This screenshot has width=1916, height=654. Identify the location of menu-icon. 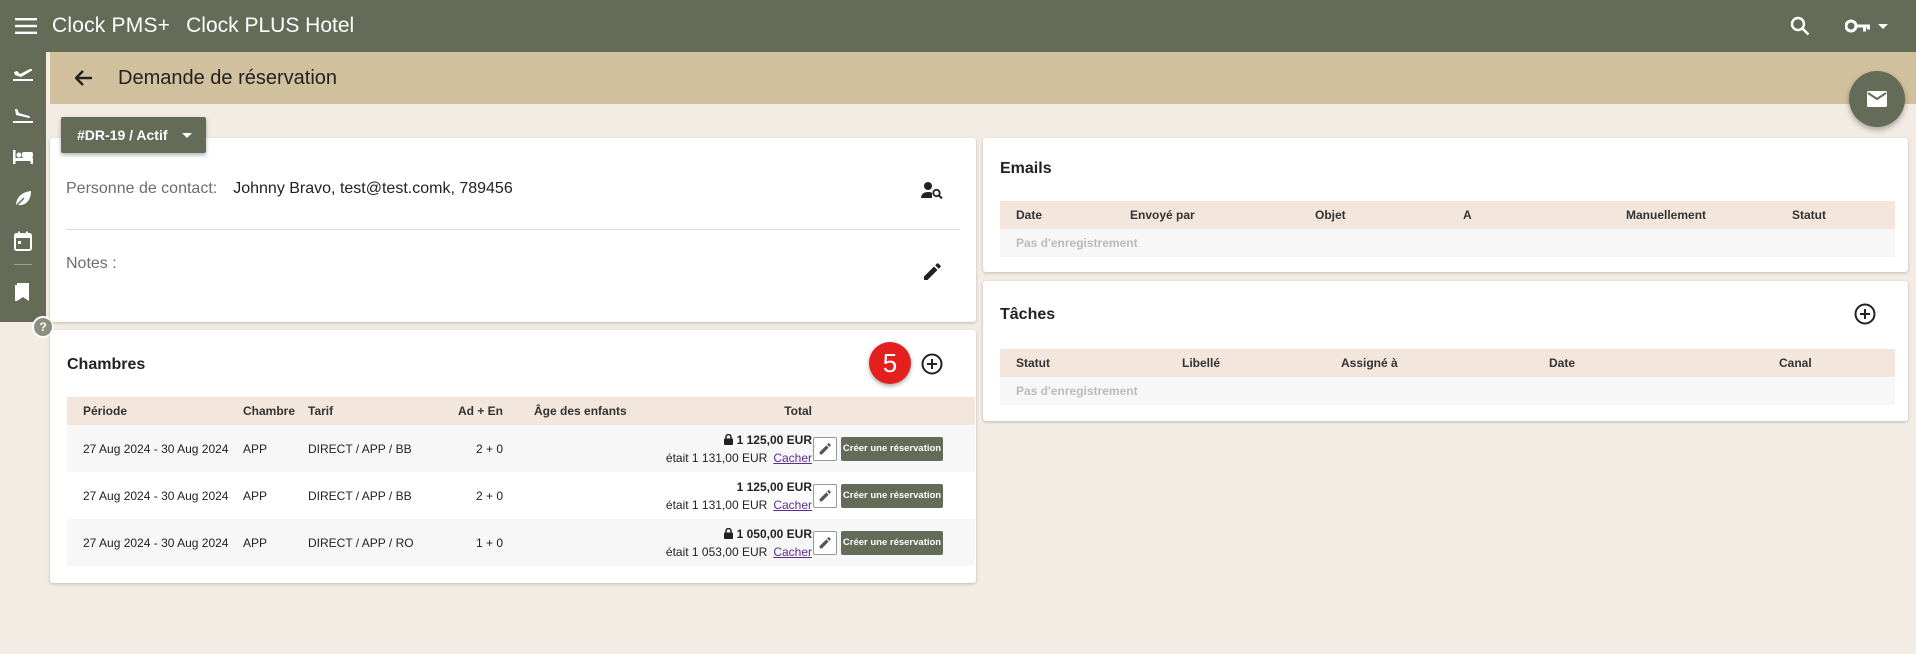
(26, 26).